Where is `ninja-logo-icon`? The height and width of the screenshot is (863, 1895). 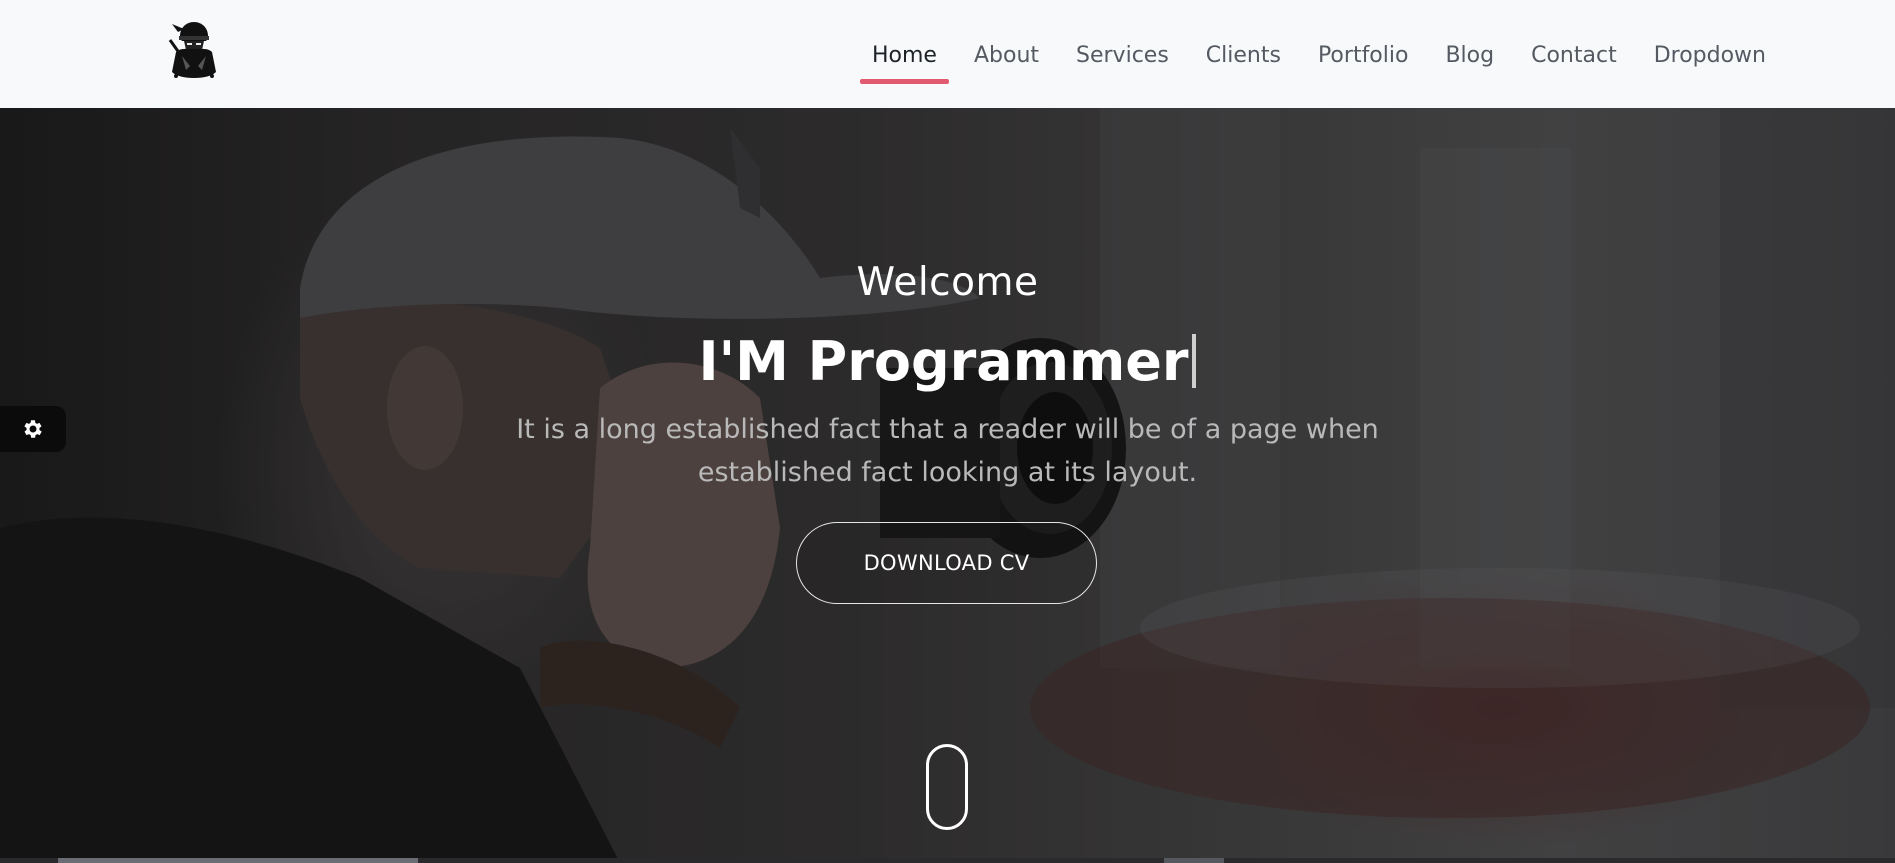
ninja-logo-icon is located at coordinates (192, 50).